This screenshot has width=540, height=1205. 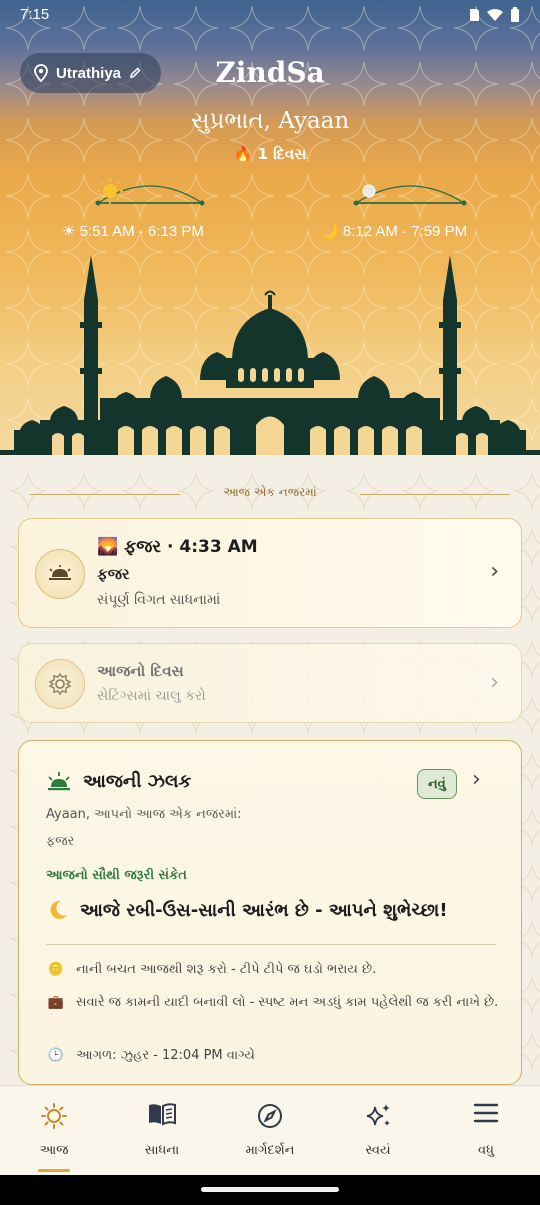 I want to click on nav-item-guidance: માર્ગદર્શન, so click(x=270, y=1131).